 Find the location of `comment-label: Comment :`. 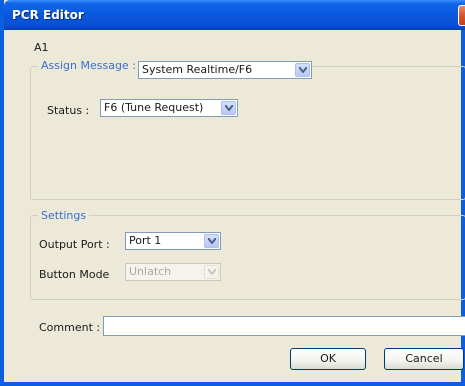

comment-label: Comment : is located at coordinates (70, 327).